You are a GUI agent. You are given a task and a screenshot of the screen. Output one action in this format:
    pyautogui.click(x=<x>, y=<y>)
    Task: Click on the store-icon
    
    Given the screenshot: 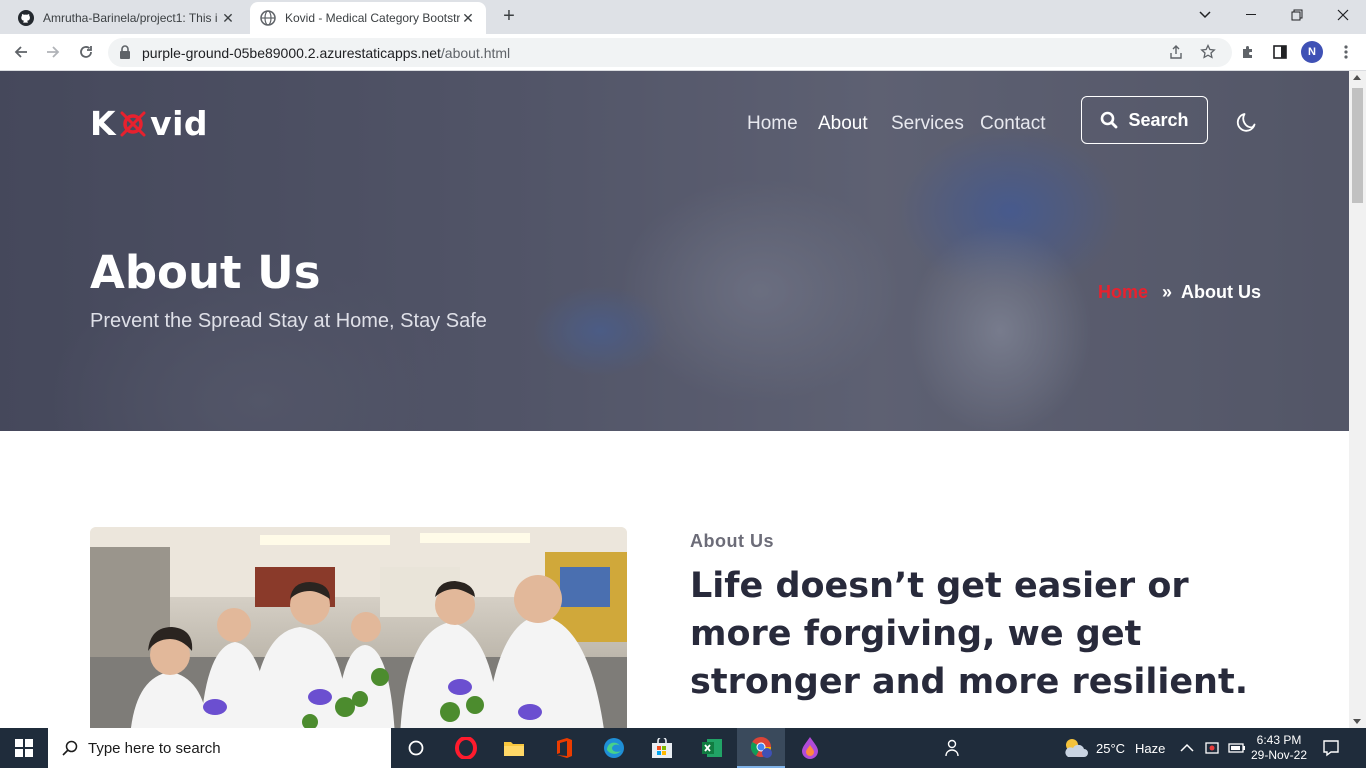 What is the action you would take?
    pyautogui.click(x=662, y=748)
    